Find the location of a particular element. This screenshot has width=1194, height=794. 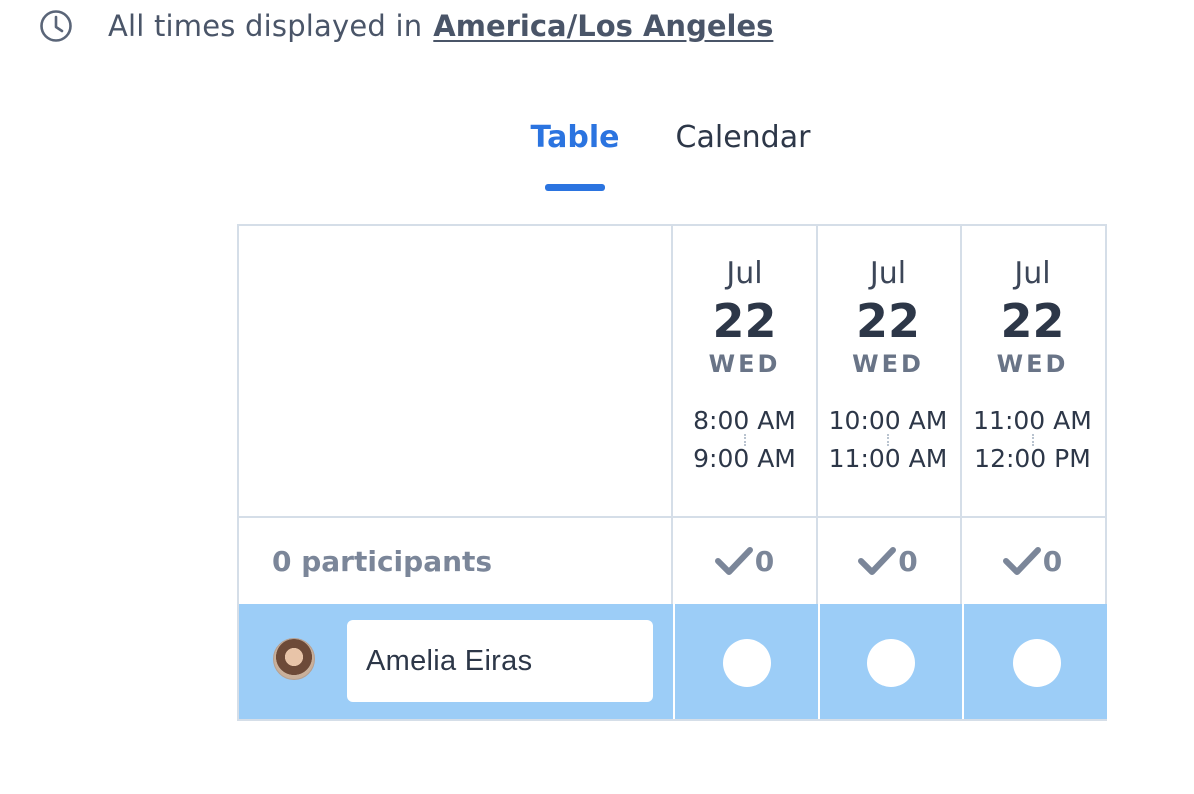

avatar is located at coordinates (294, 659).